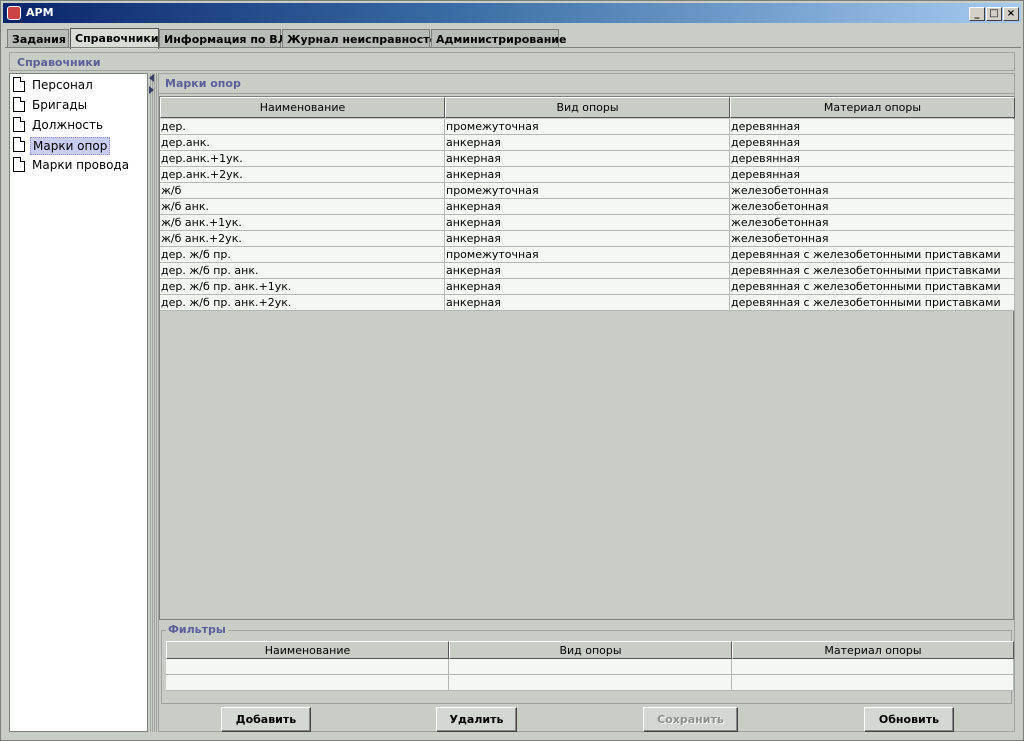 The width and height of the screenshot is (1024, 741). I want to click on filters-title: Фильтры, so click(197, 629).